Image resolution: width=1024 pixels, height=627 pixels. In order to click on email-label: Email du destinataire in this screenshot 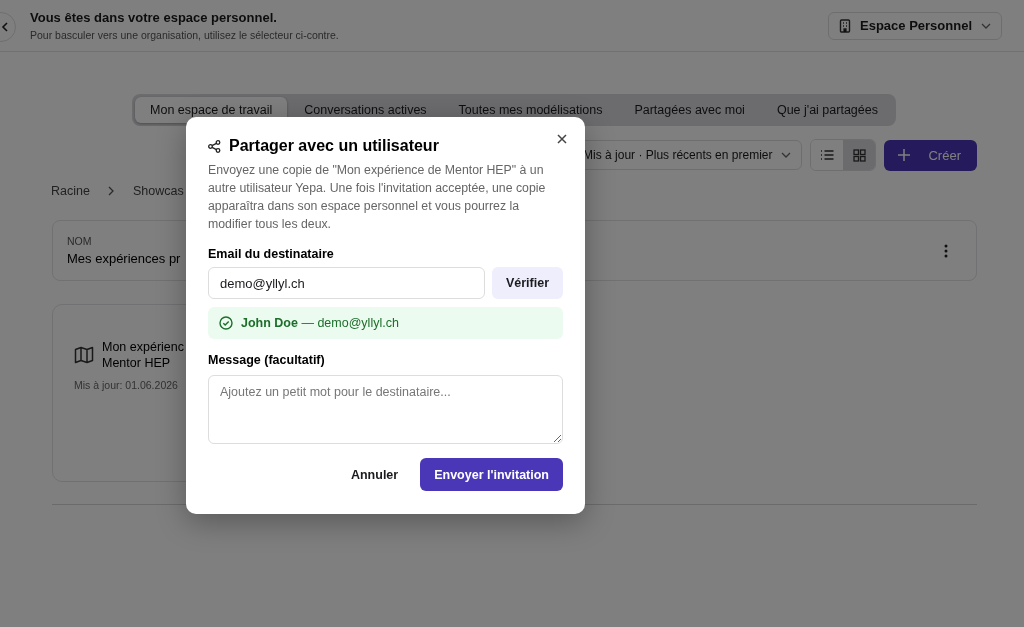, I will do `click(271, 254)`.